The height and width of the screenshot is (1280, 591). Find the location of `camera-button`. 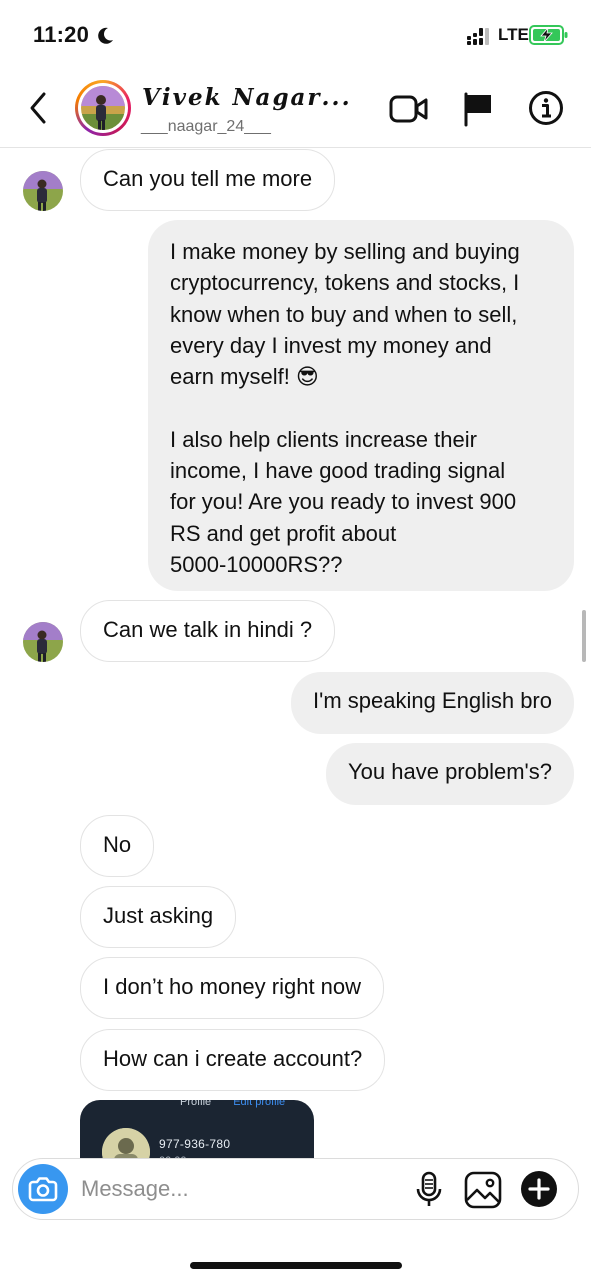

camera-button is located at coordinates (43, 1189).